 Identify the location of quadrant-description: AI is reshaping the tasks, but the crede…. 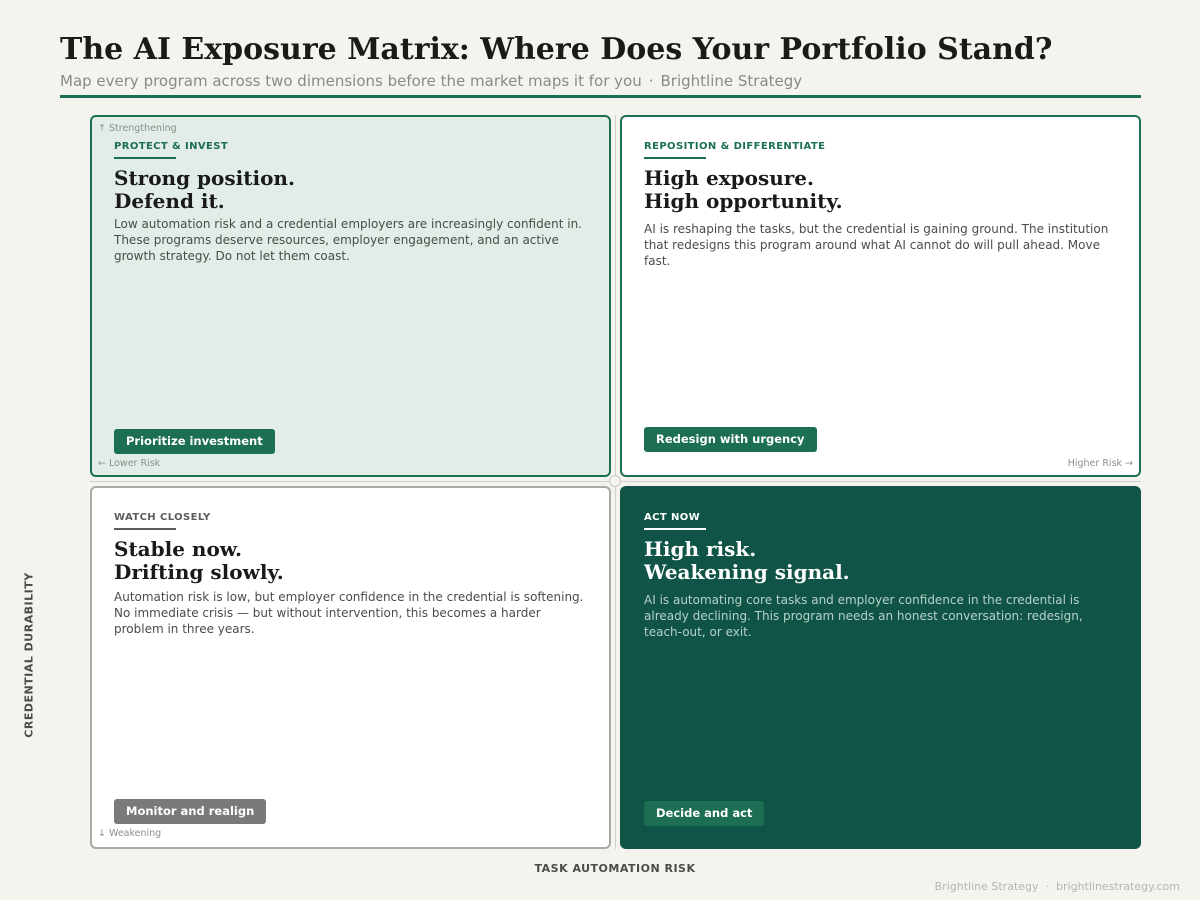
(876, 245).